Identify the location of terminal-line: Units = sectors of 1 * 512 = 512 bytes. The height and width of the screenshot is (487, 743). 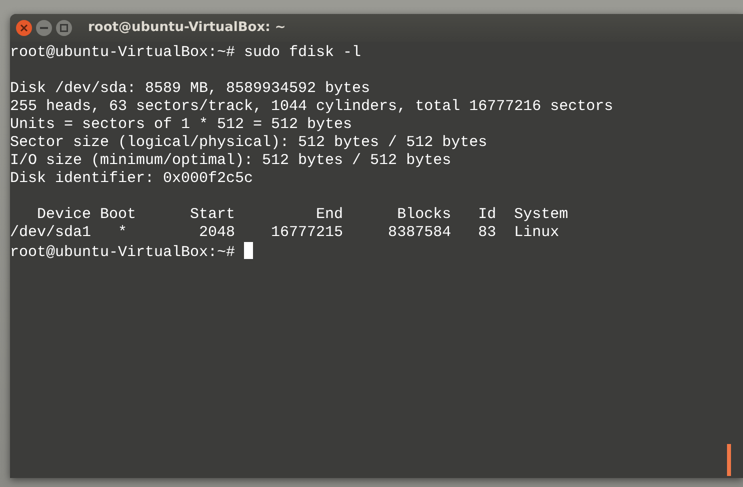
(181, 124).